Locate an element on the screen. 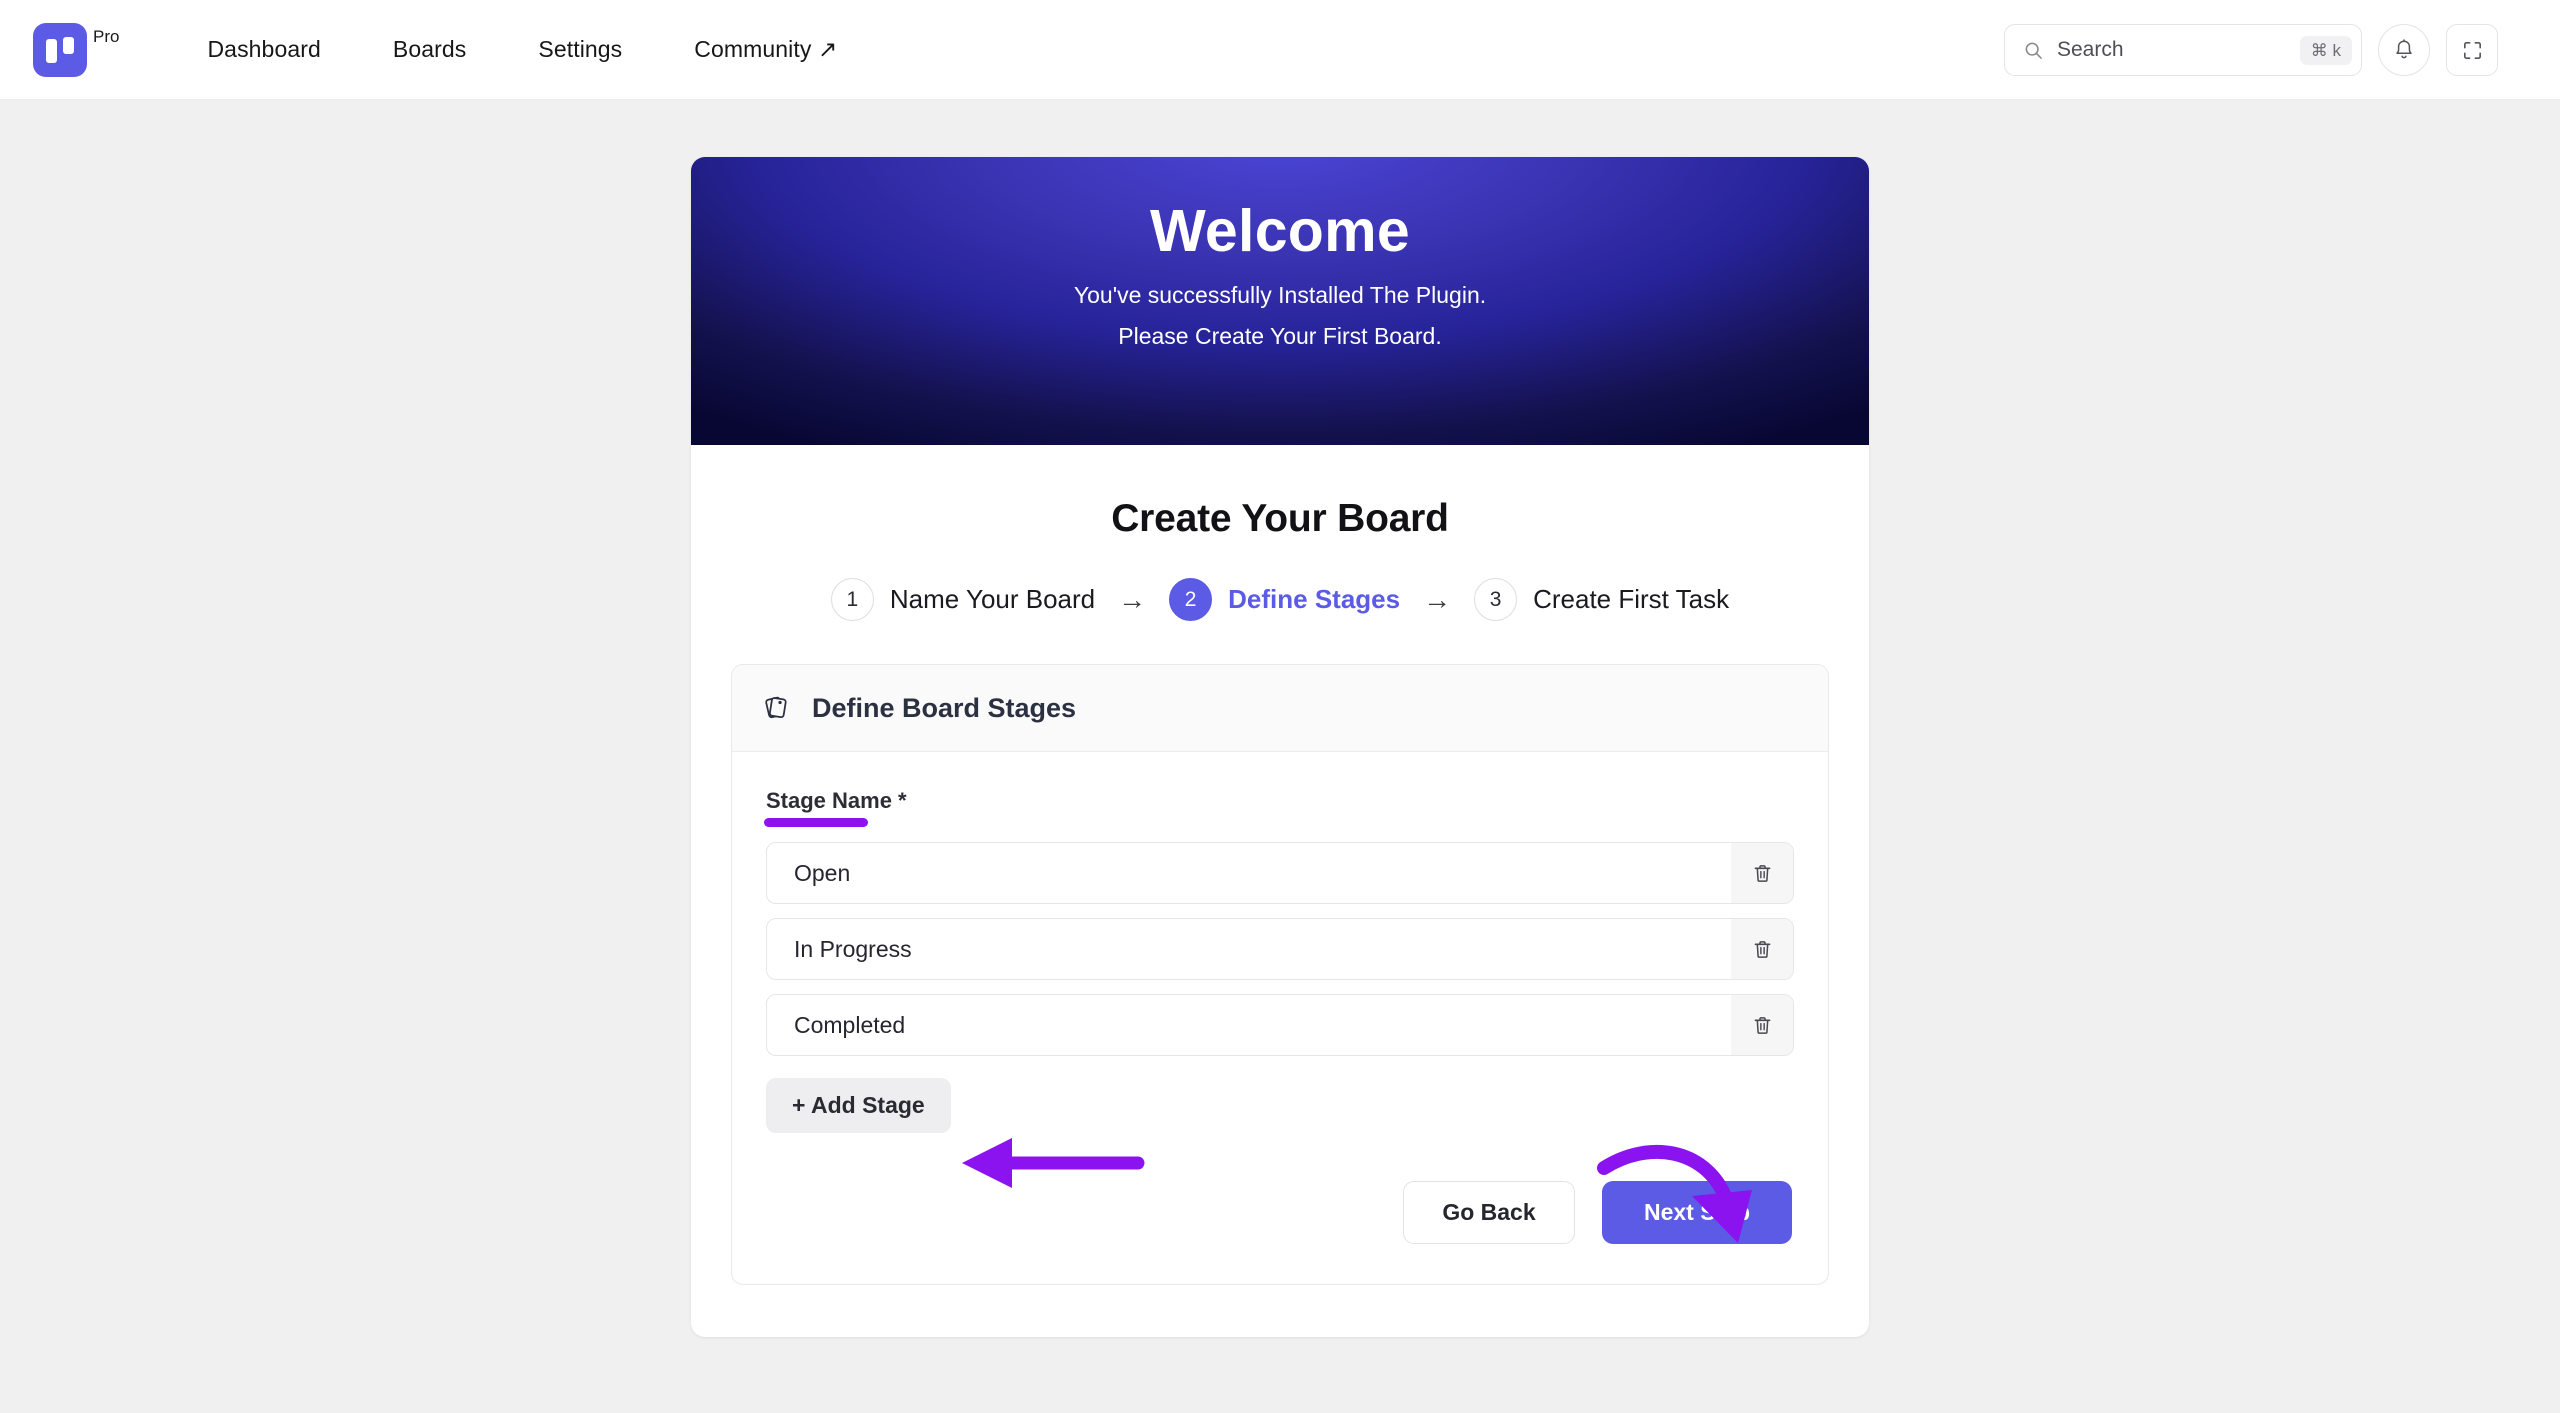  search-icon is located at coordinates (2033, 50).